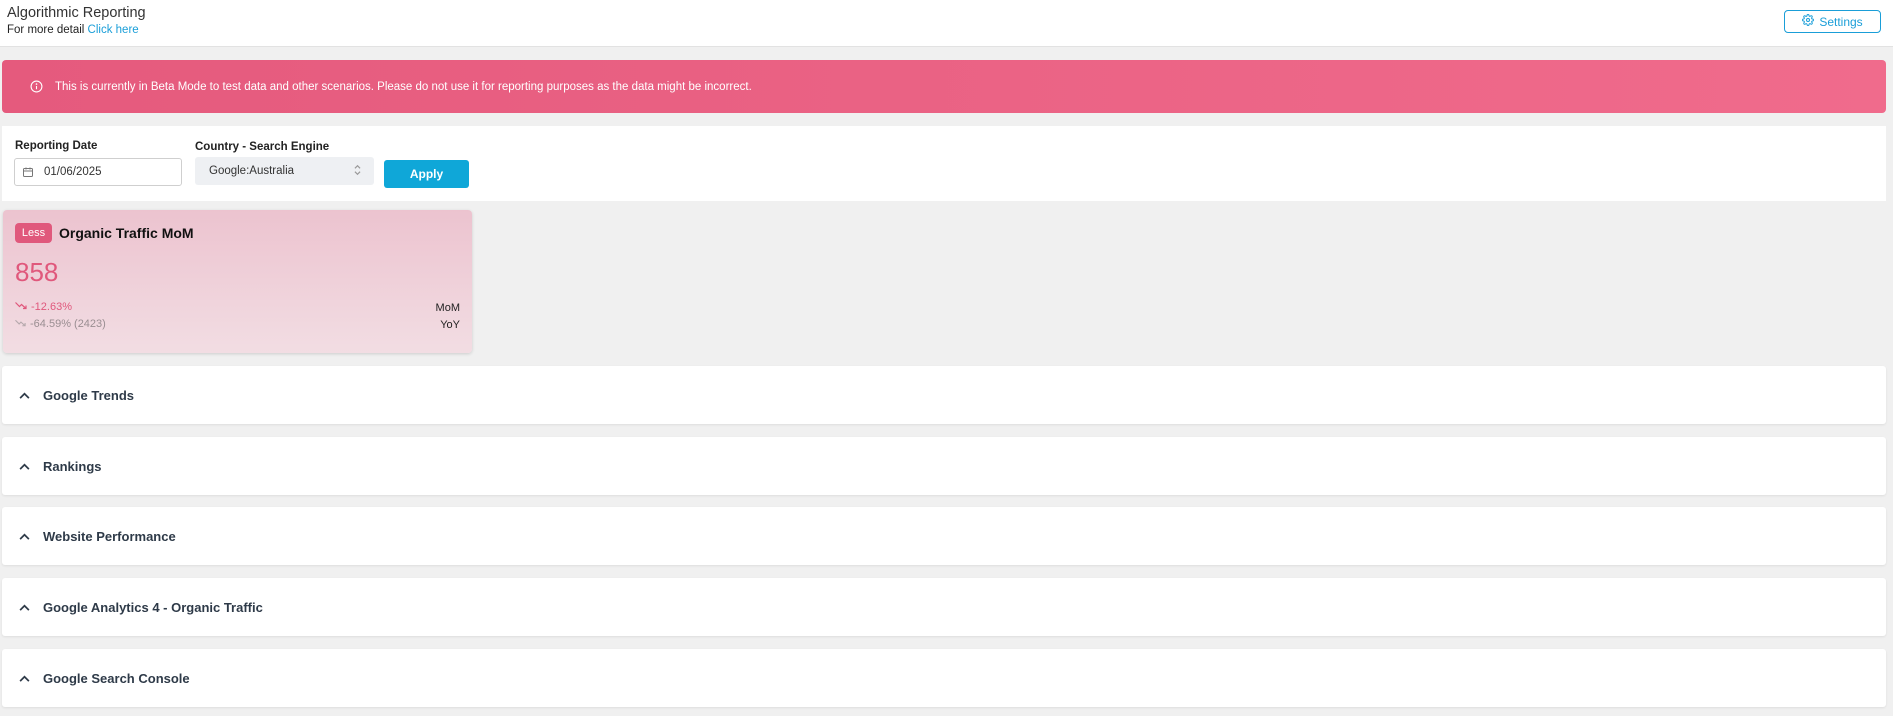 The height and width of the screenshot is (716, 1893). I want to click on apply-button: Apply, so click(426, 174).